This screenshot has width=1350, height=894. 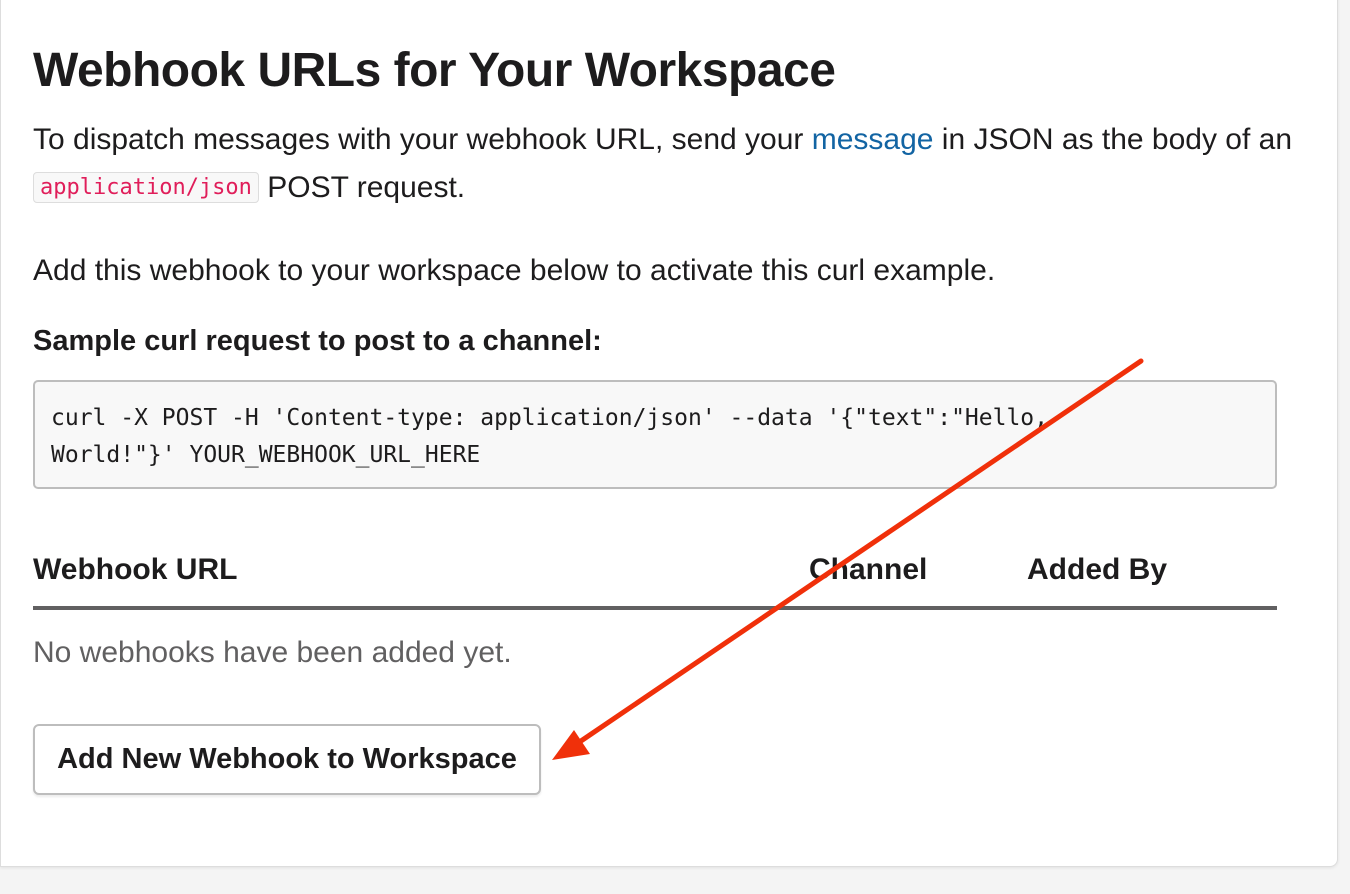 What do you see at coordinates (287, 759) in the screenshot?
I see `add-new-webhook-button: Add New Webhook to Workspace` at bounding box center [287, 759].